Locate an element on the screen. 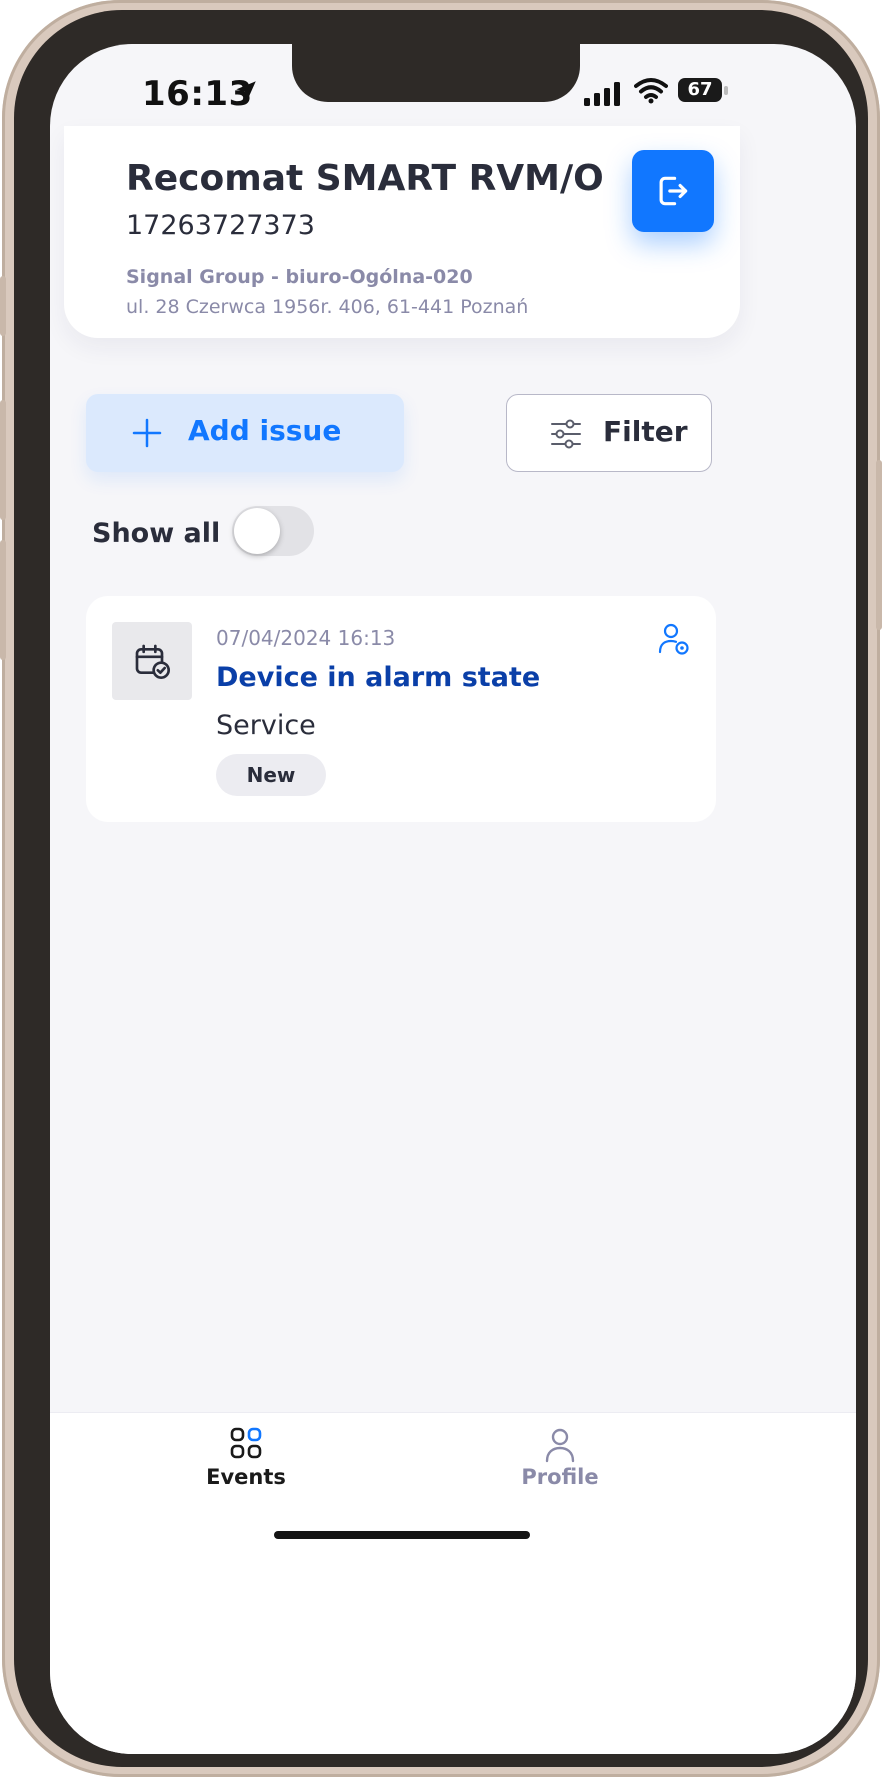  logout-button is located at coordinates (673, 191).